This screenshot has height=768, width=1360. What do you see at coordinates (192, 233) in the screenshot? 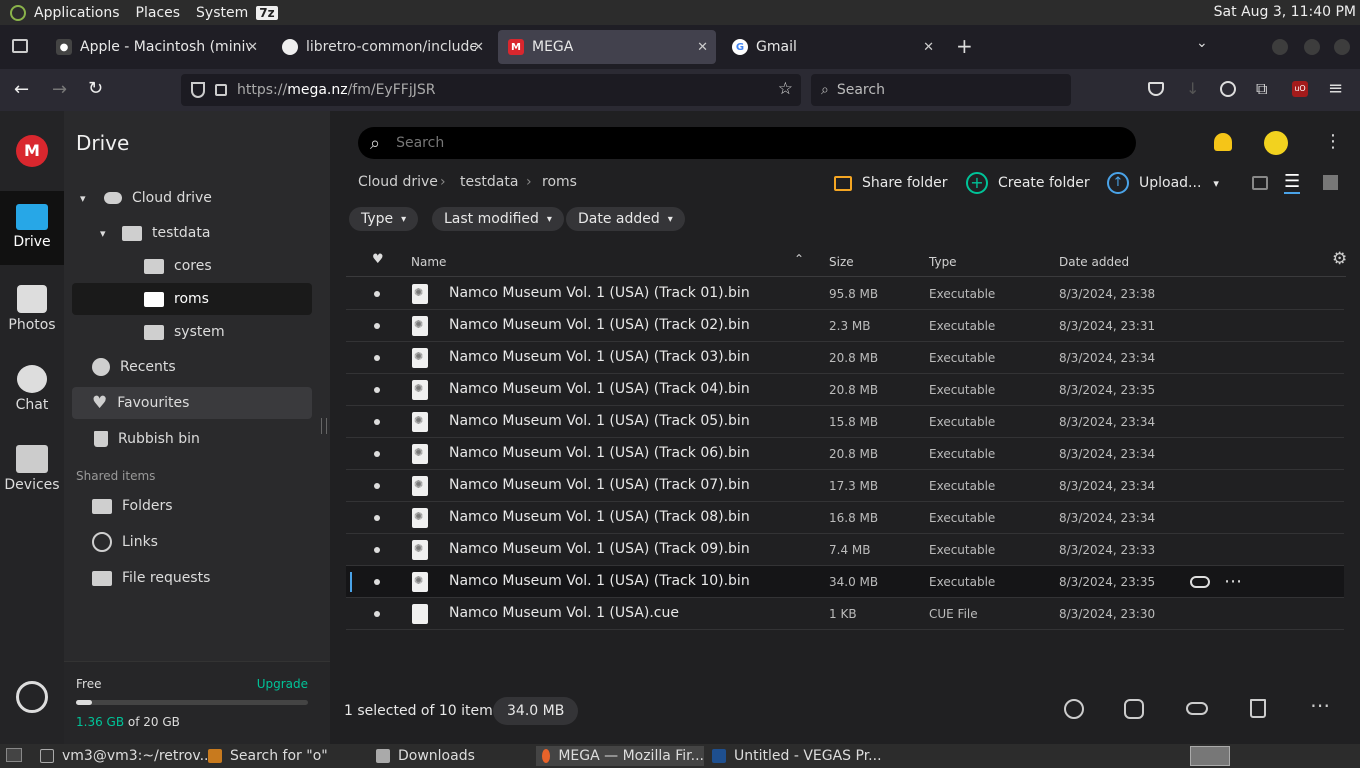
I see `tree-item-testdata: ▾ testdata` at bounding box center [192, 233].